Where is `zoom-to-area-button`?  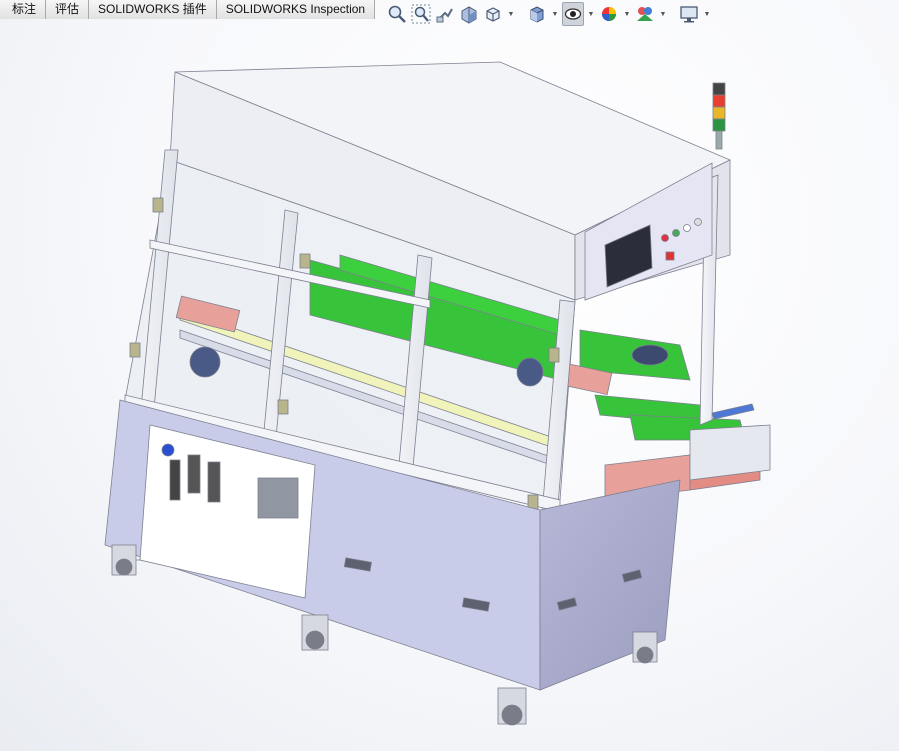 zoom-to-area-button is located at coordinates (421, 14).